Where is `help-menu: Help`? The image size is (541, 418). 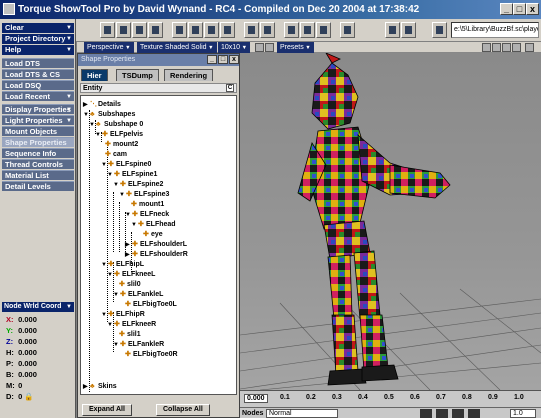
help-menu: Help is located at coordinates (38, 50).